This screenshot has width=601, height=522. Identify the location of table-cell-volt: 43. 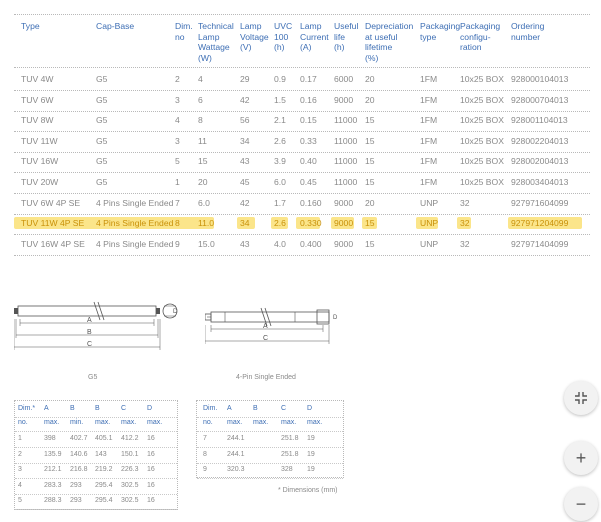
(245, 161).